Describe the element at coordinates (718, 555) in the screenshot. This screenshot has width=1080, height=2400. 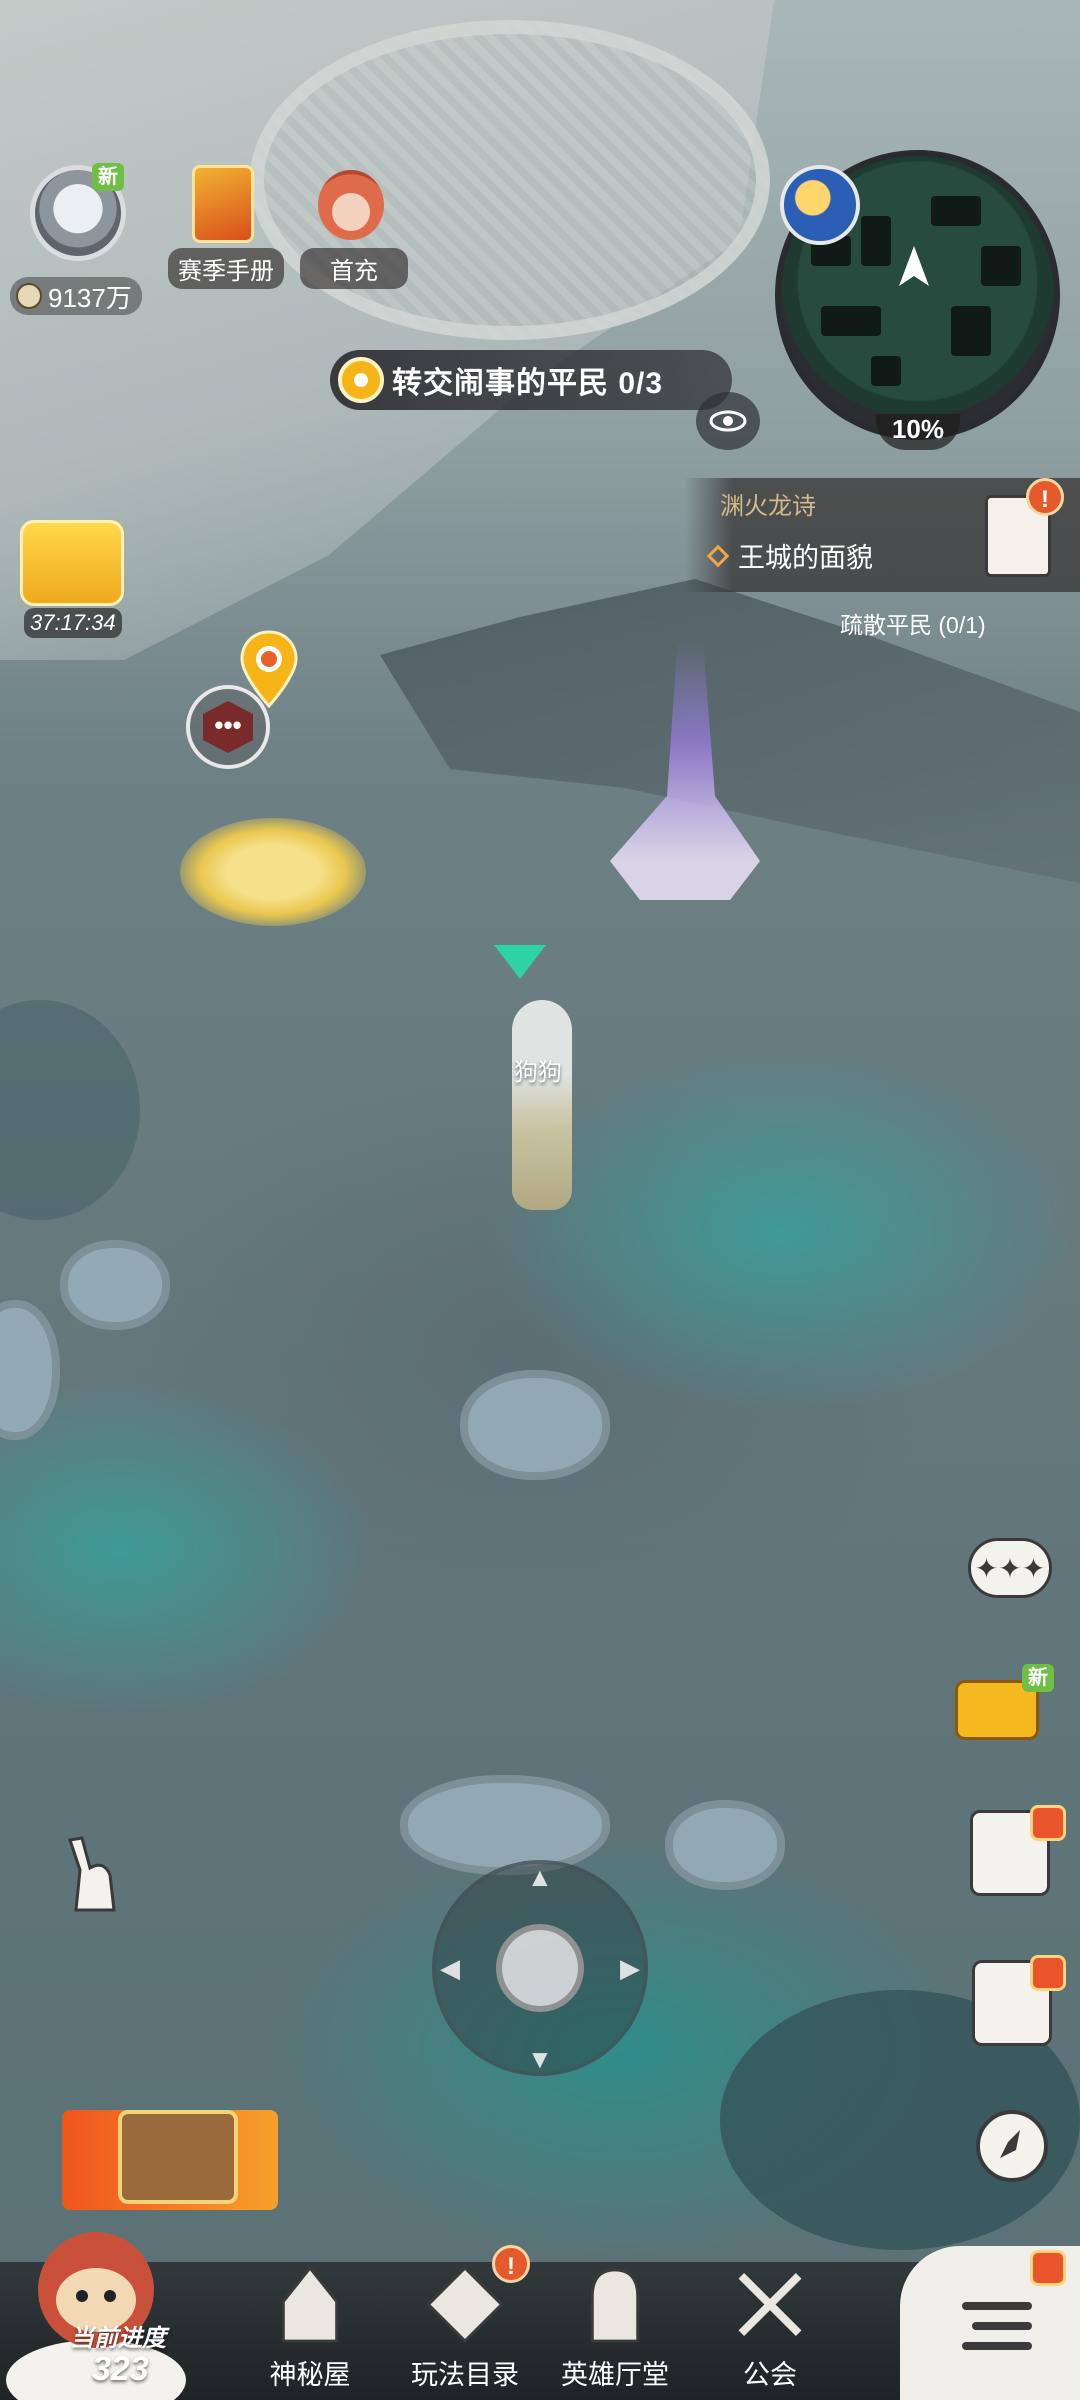
I see `diamond-icon` at that location.